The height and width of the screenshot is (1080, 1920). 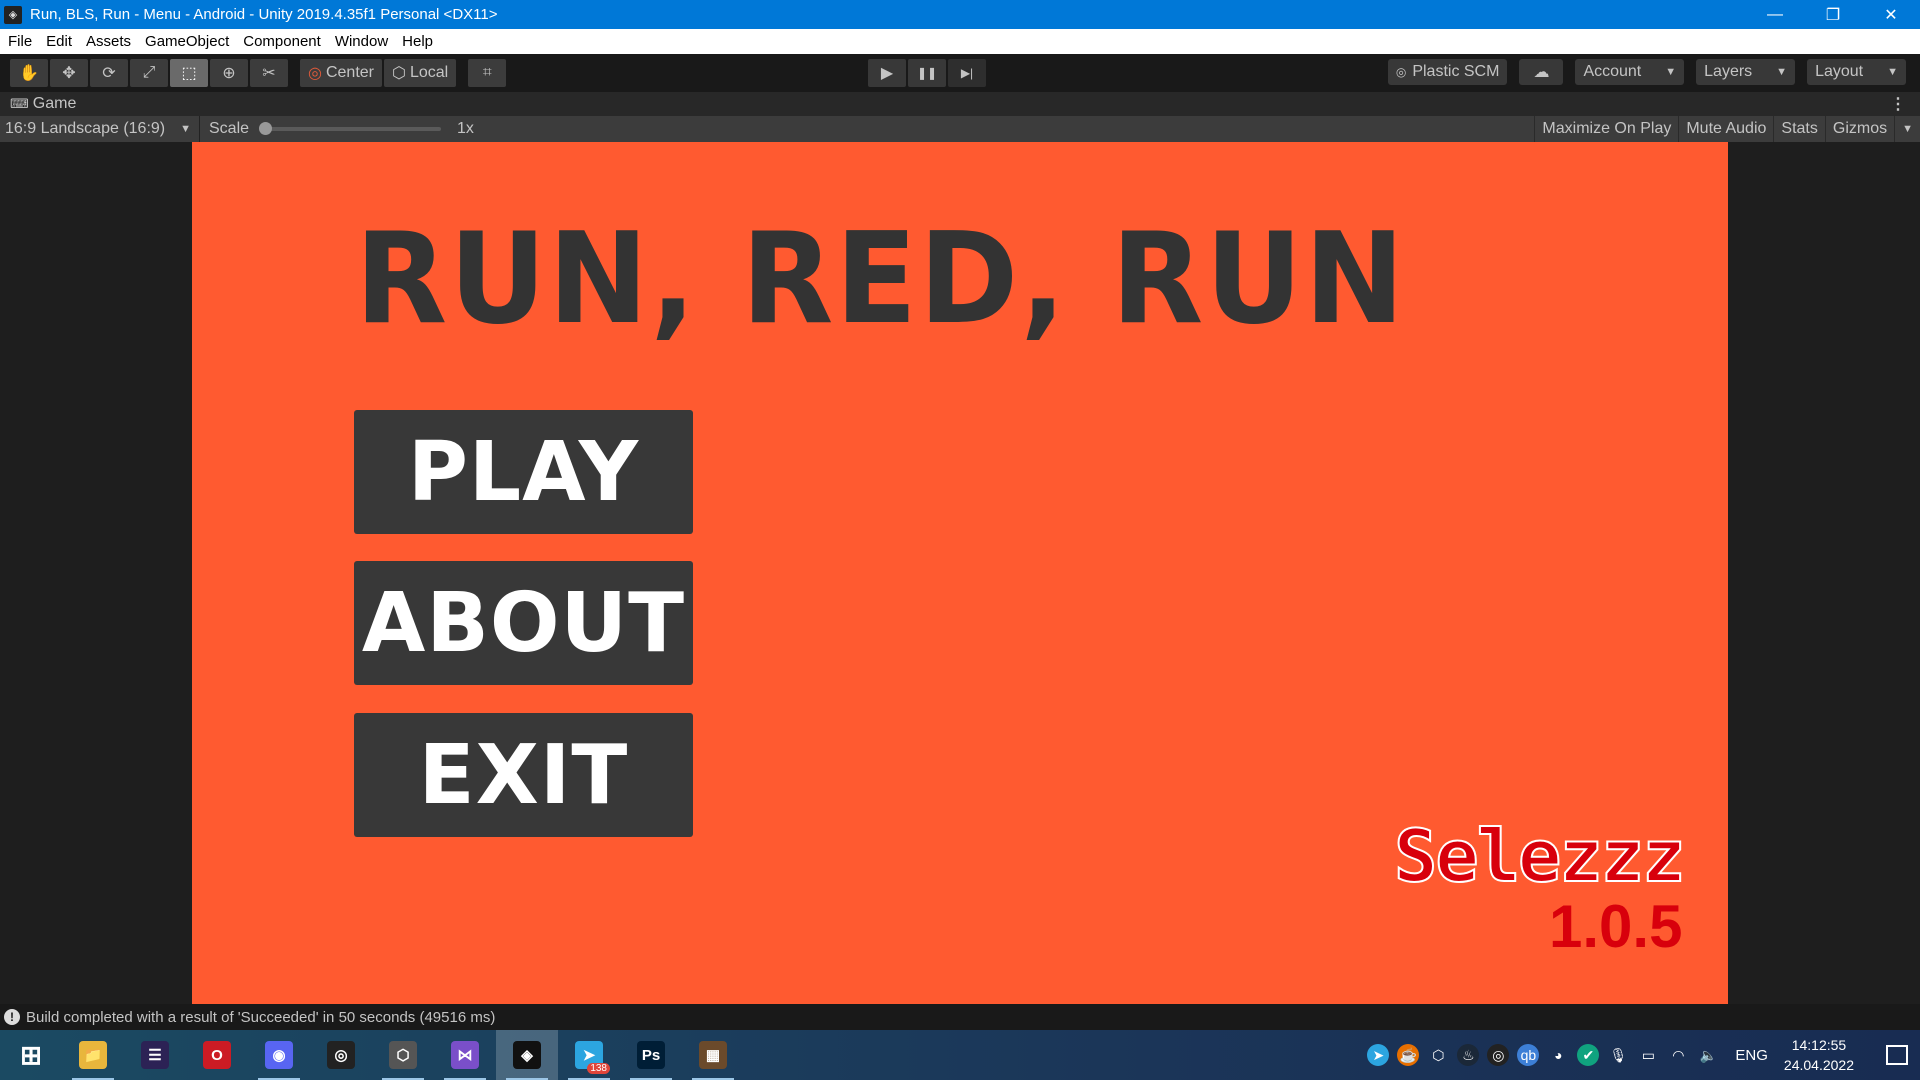 I want to click on rect-tool-button: ⬚, so click(x=189, y=73).